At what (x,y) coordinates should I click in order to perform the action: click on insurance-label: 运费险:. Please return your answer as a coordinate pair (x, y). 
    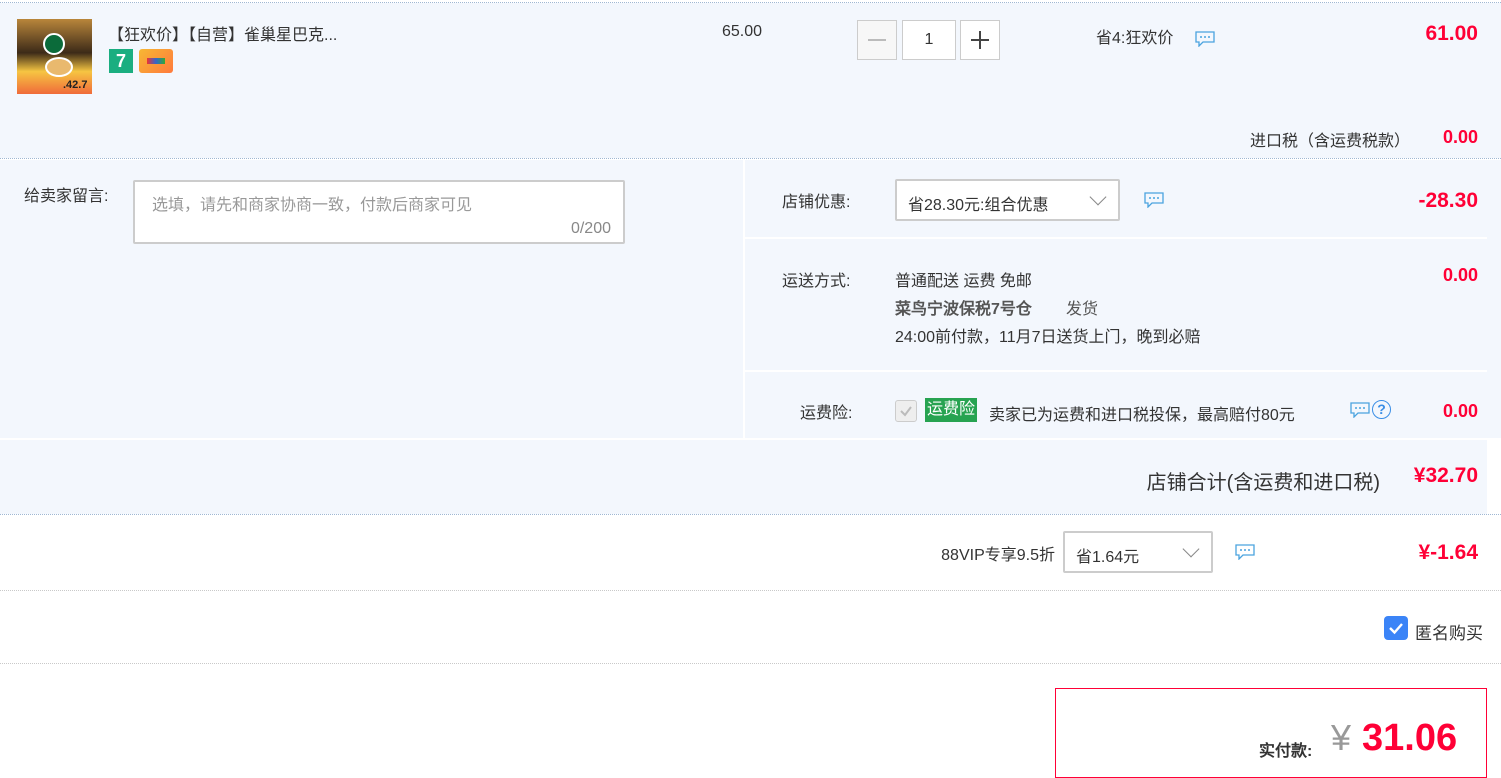
    Looking at the image, I should click on (826, 413).